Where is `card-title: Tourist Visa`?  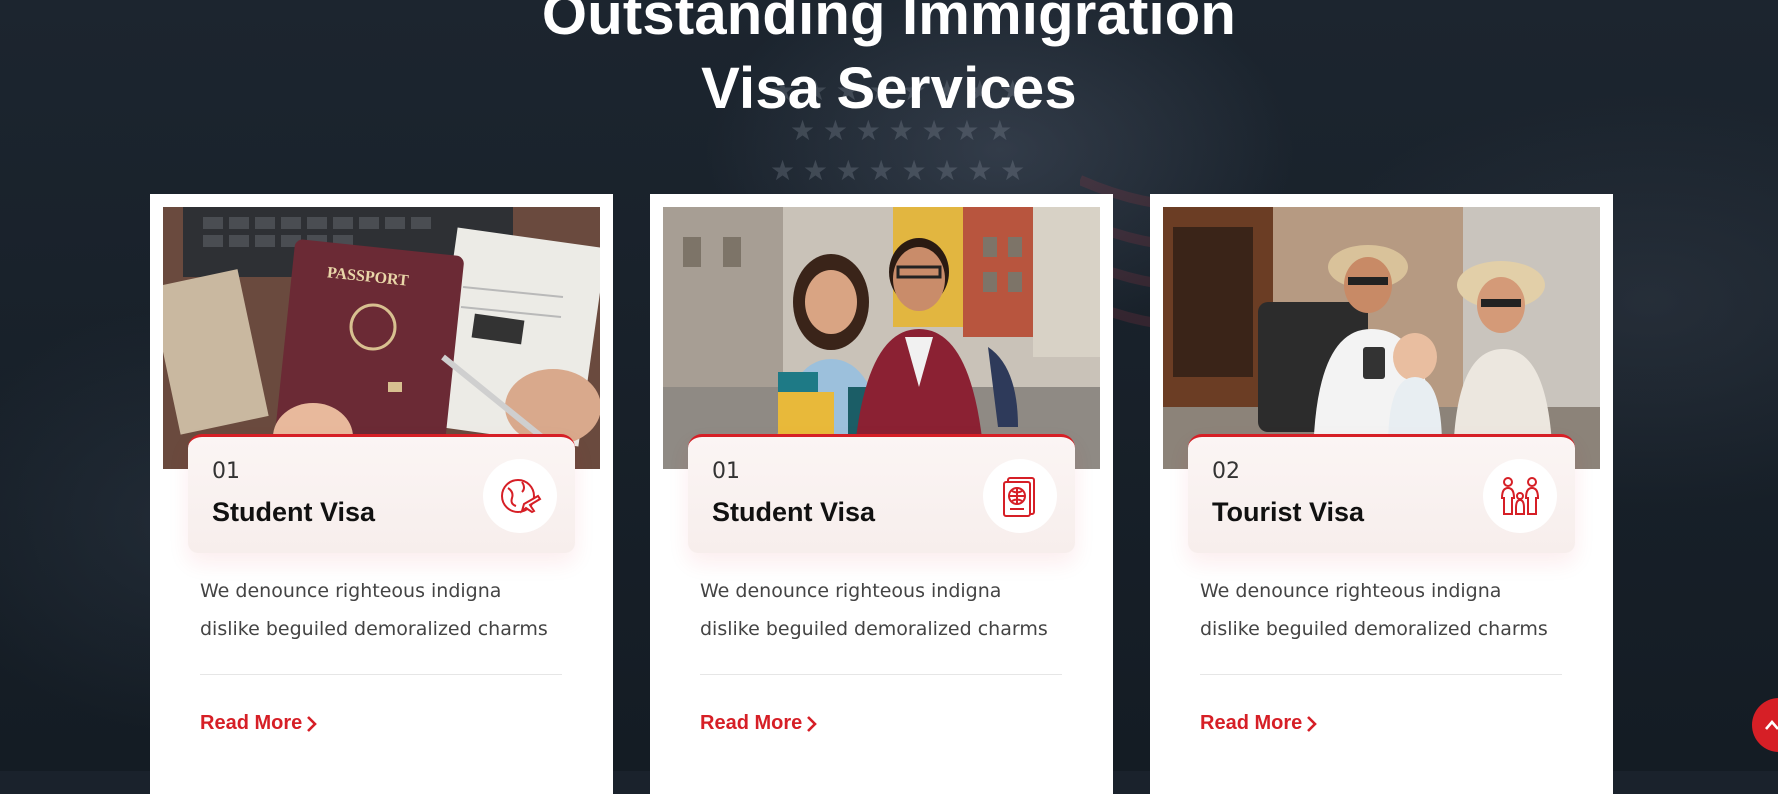
card-title: Tourist Visa is located at coordinates (1288, 512).